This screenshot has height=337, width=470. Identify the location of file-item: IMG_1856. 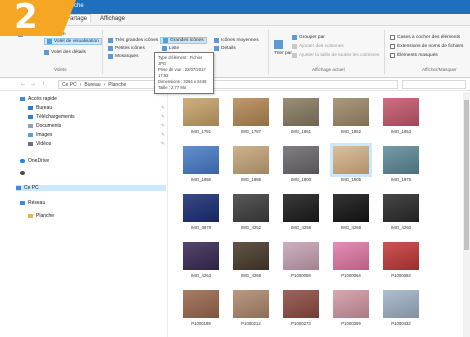
(201, 168).